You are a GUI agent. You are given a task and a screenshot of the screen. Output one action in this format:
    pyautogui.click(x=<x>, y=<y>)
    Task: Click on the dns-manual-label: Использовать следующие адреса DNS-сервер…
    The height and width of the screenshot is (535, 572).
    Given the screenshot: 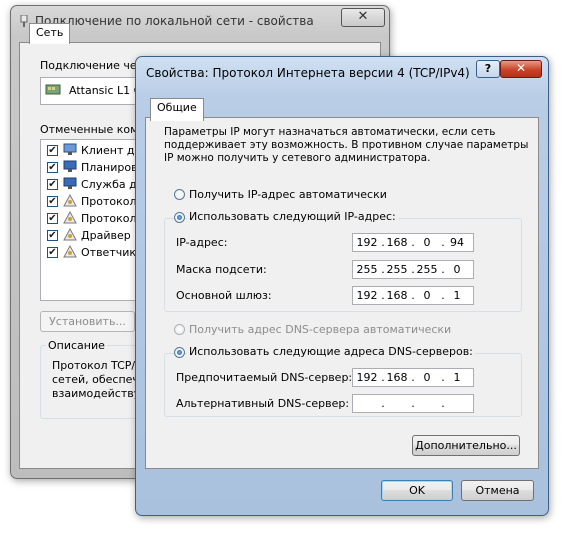 What is the action you would take?
    pyautogui.click(x=331, y=351)
    